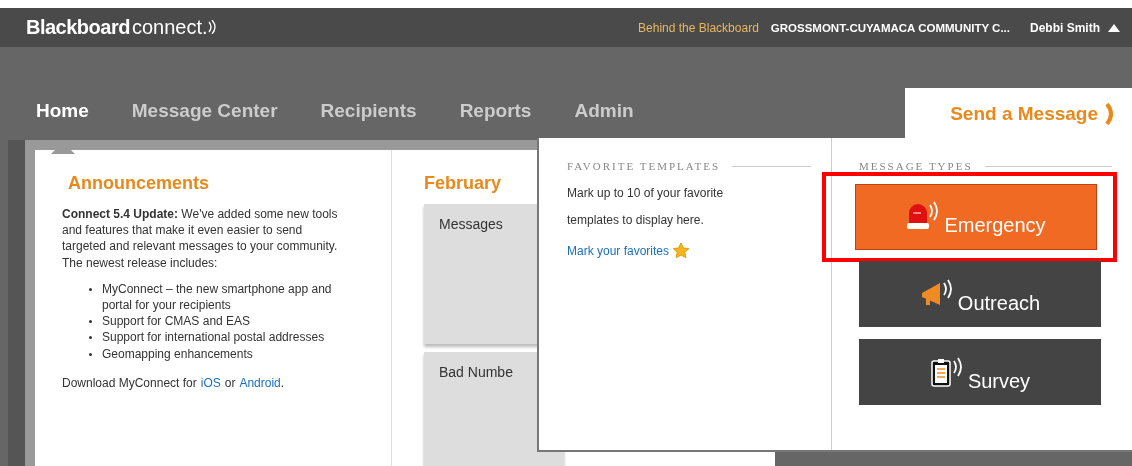 The height and width of the screenshot is (466, 1132). What do you see at coordinates (463, 183) in the screenshot?
I see `section-title: February` at bounding box center [463, 183].